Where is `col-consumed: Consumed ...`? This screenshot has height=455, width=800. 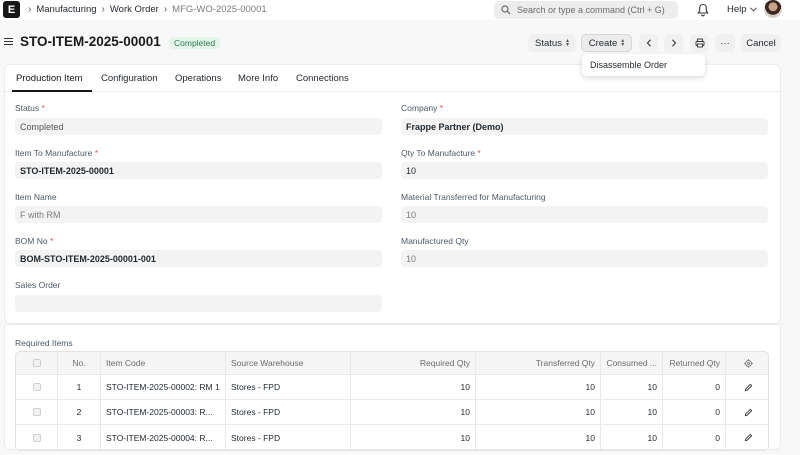
col-consumed: Consumed ... is located at coordinates (632, 363).